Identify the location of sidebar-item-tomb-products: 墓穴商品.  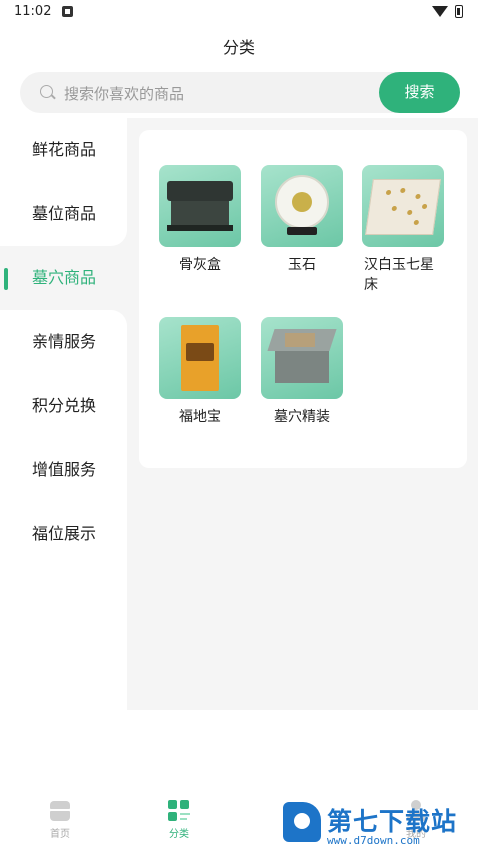
(63, 278).